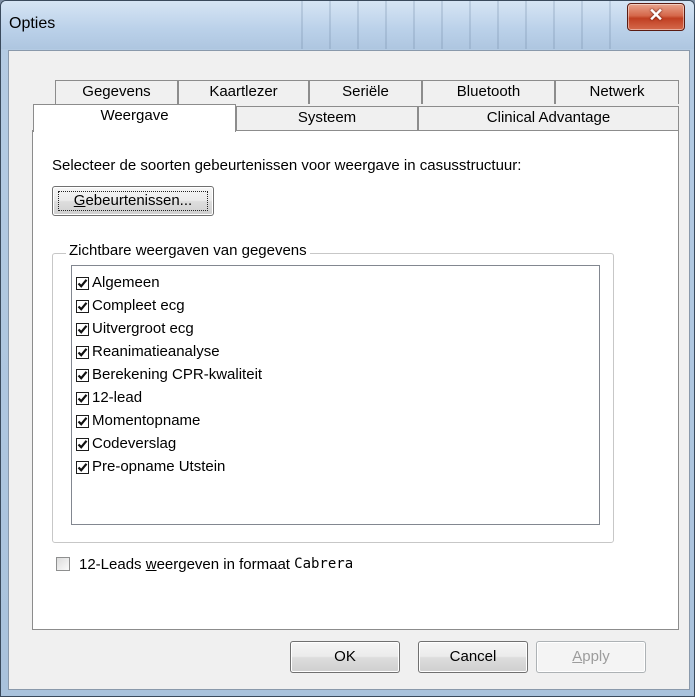 This screenshot has height=697, width=695. I want to click on tab-systeem: Systeem, so click(327, 118).